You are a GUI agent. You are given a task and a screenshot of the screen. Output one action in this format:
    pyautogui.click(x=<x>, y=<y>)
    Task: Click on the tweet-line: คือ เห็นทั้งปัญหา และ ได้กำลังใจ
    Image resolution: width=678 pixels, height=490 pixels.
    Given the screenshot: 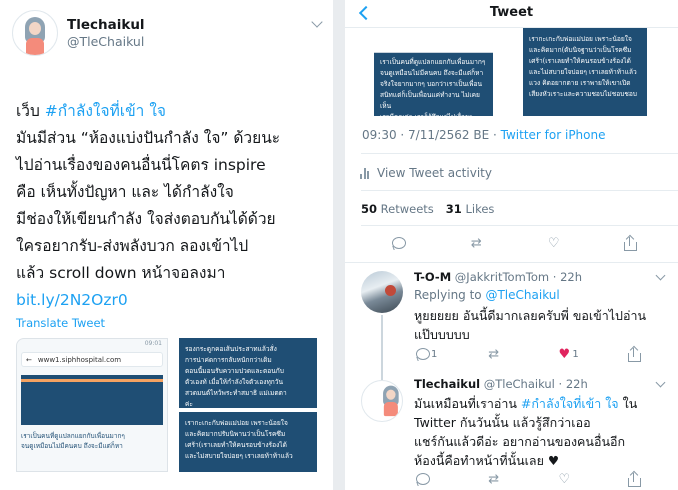 What is the action you would take?
    pyautogui.click(x=125, y=192)
    